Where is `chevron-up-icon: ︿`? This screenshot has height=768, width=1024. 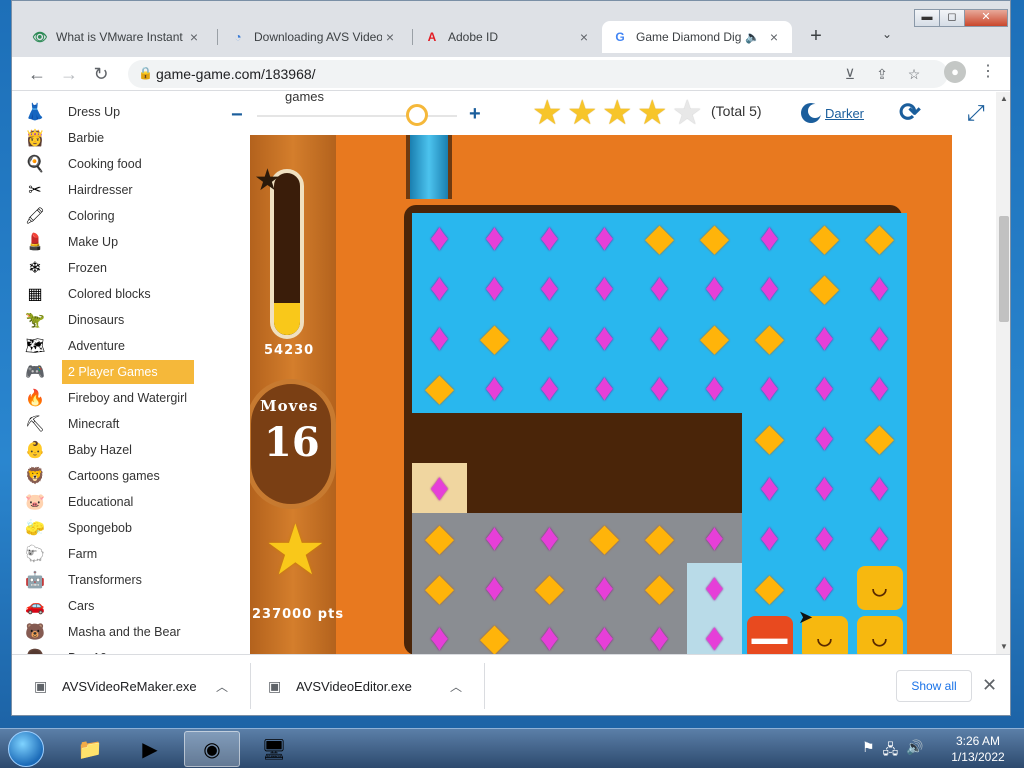
chevron-up-icon: ︿ is located at coordinates (456, 686).